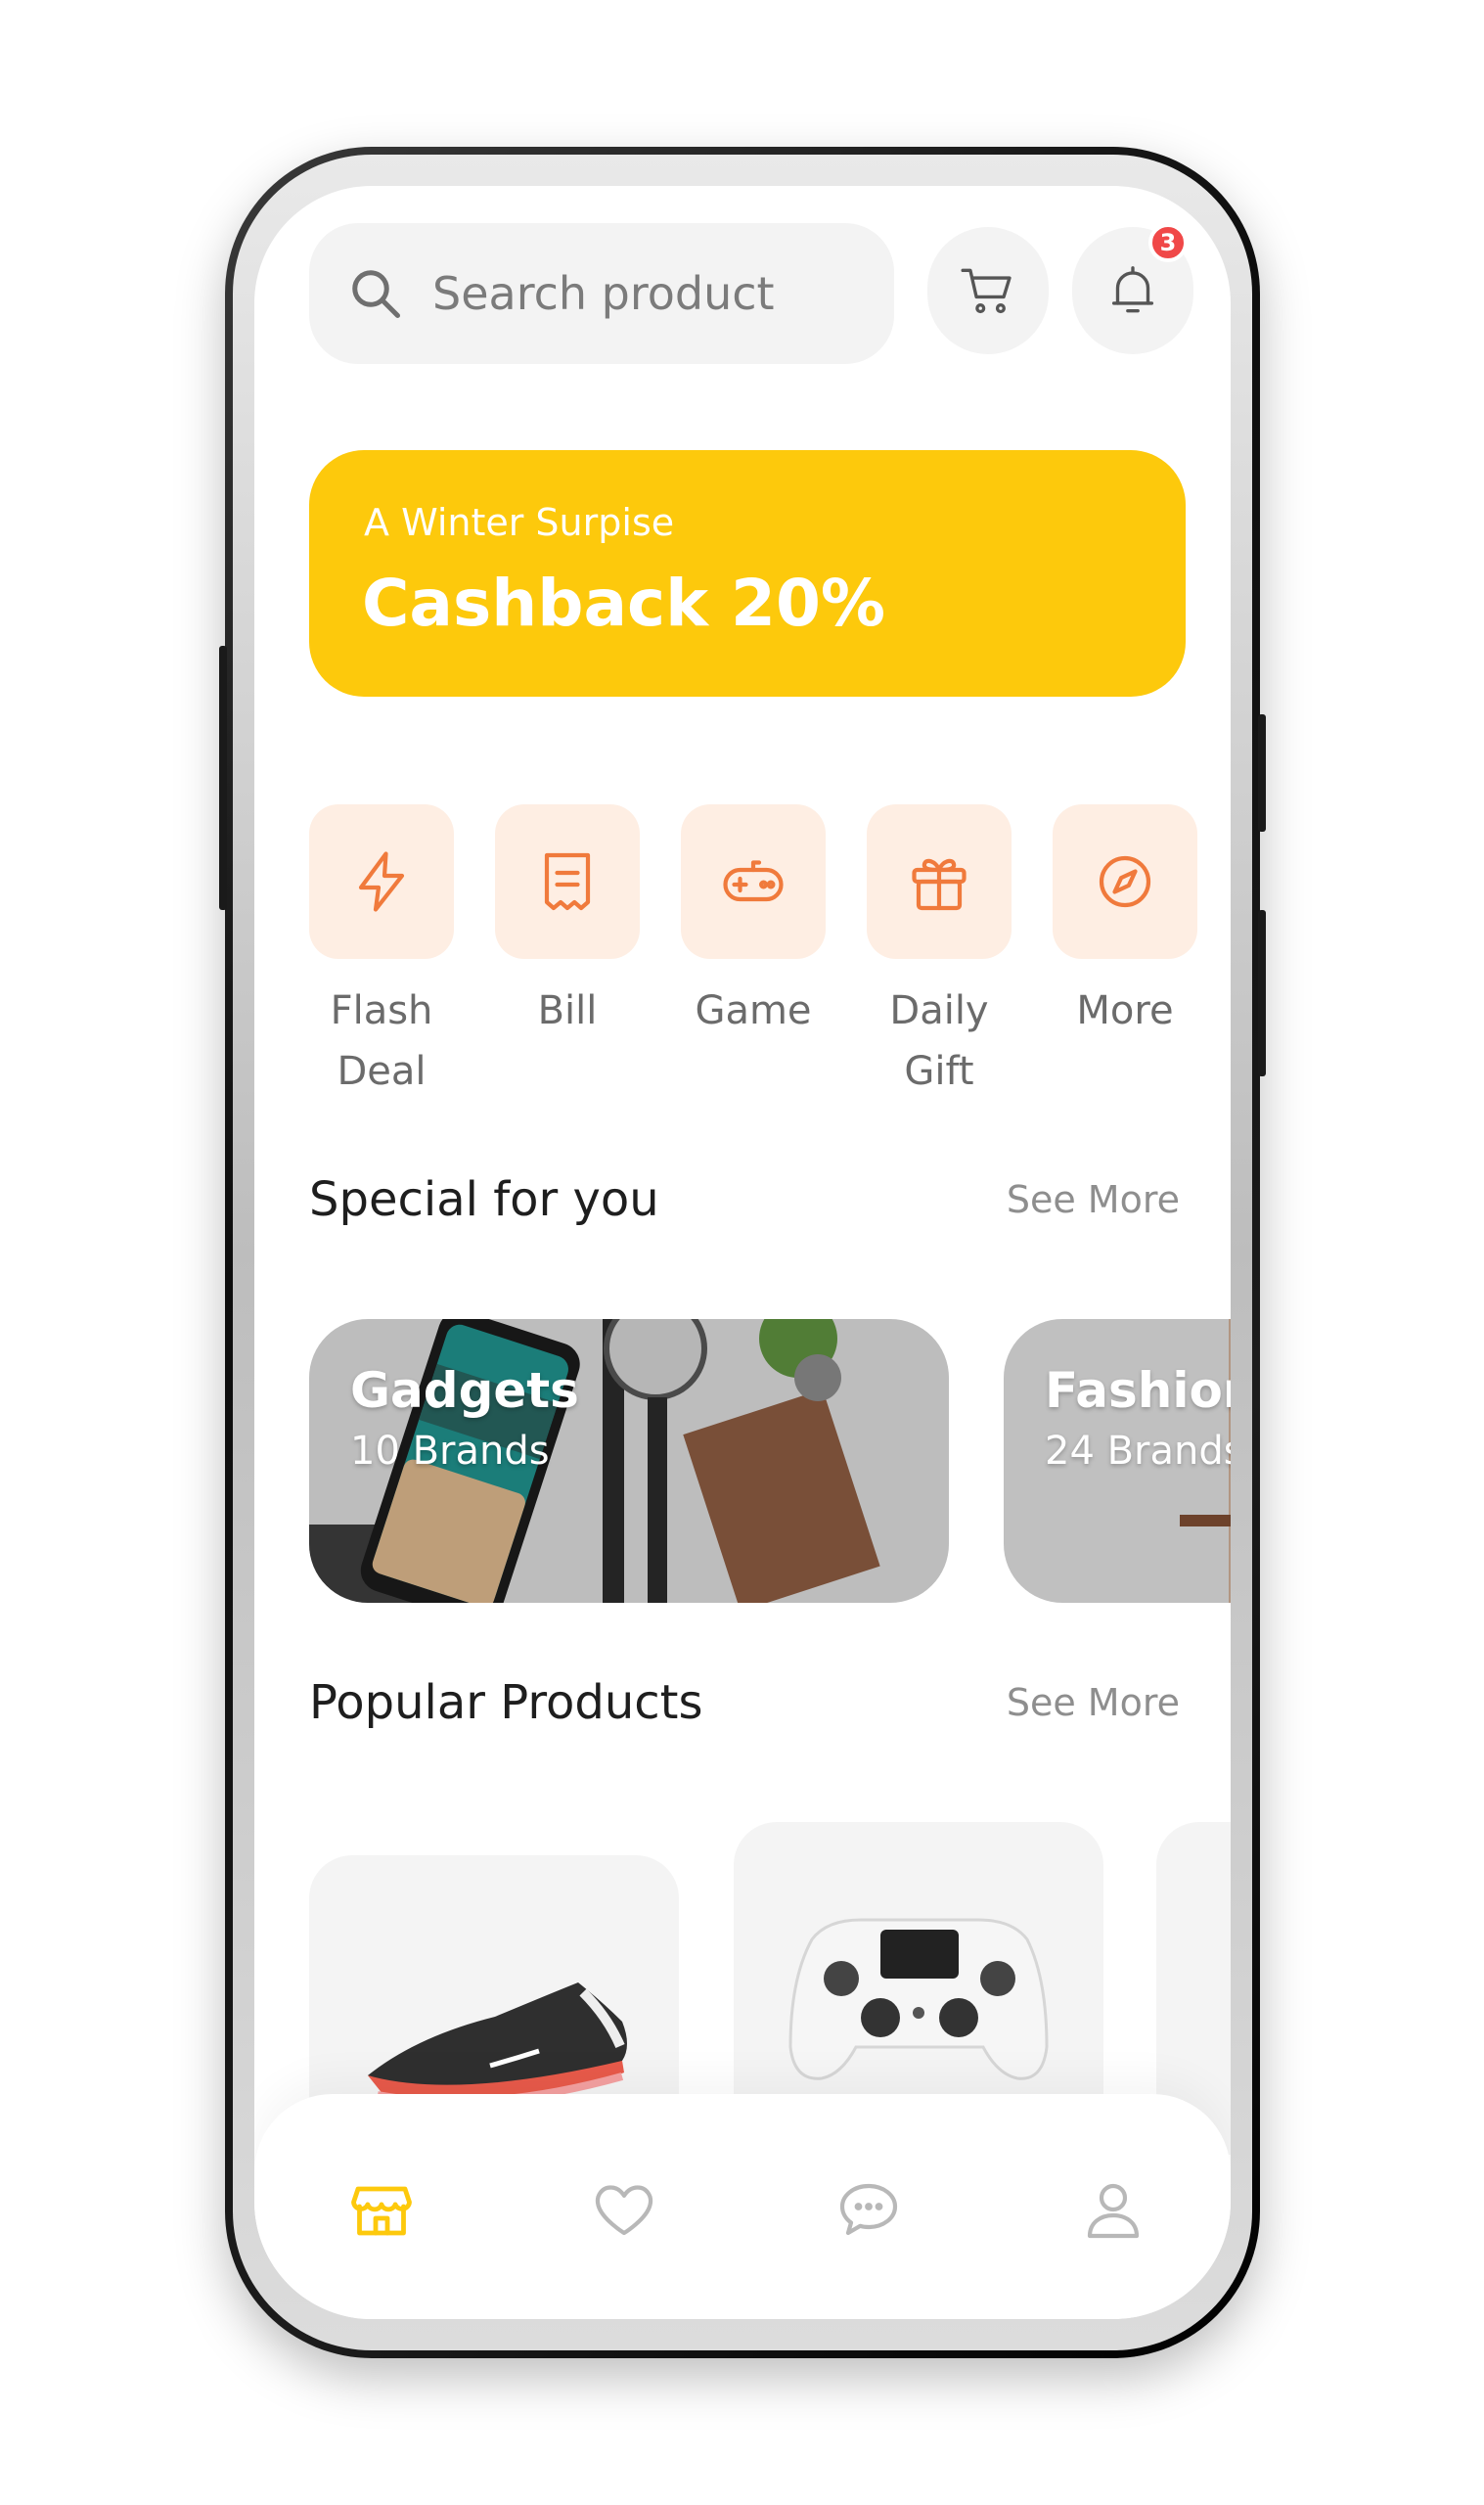 Image resolution: width=1484 pixels, height=2505 pixels. Describe the element at coordinates (376, 294) in the screenshot. I see `search-icon` at that location.